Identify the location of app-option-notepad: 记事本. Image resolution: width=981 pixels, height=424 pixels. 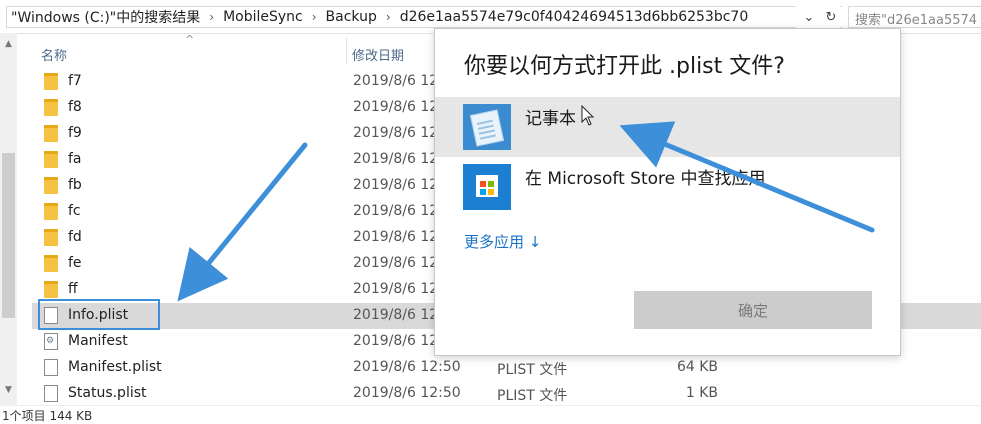
(667, 127).